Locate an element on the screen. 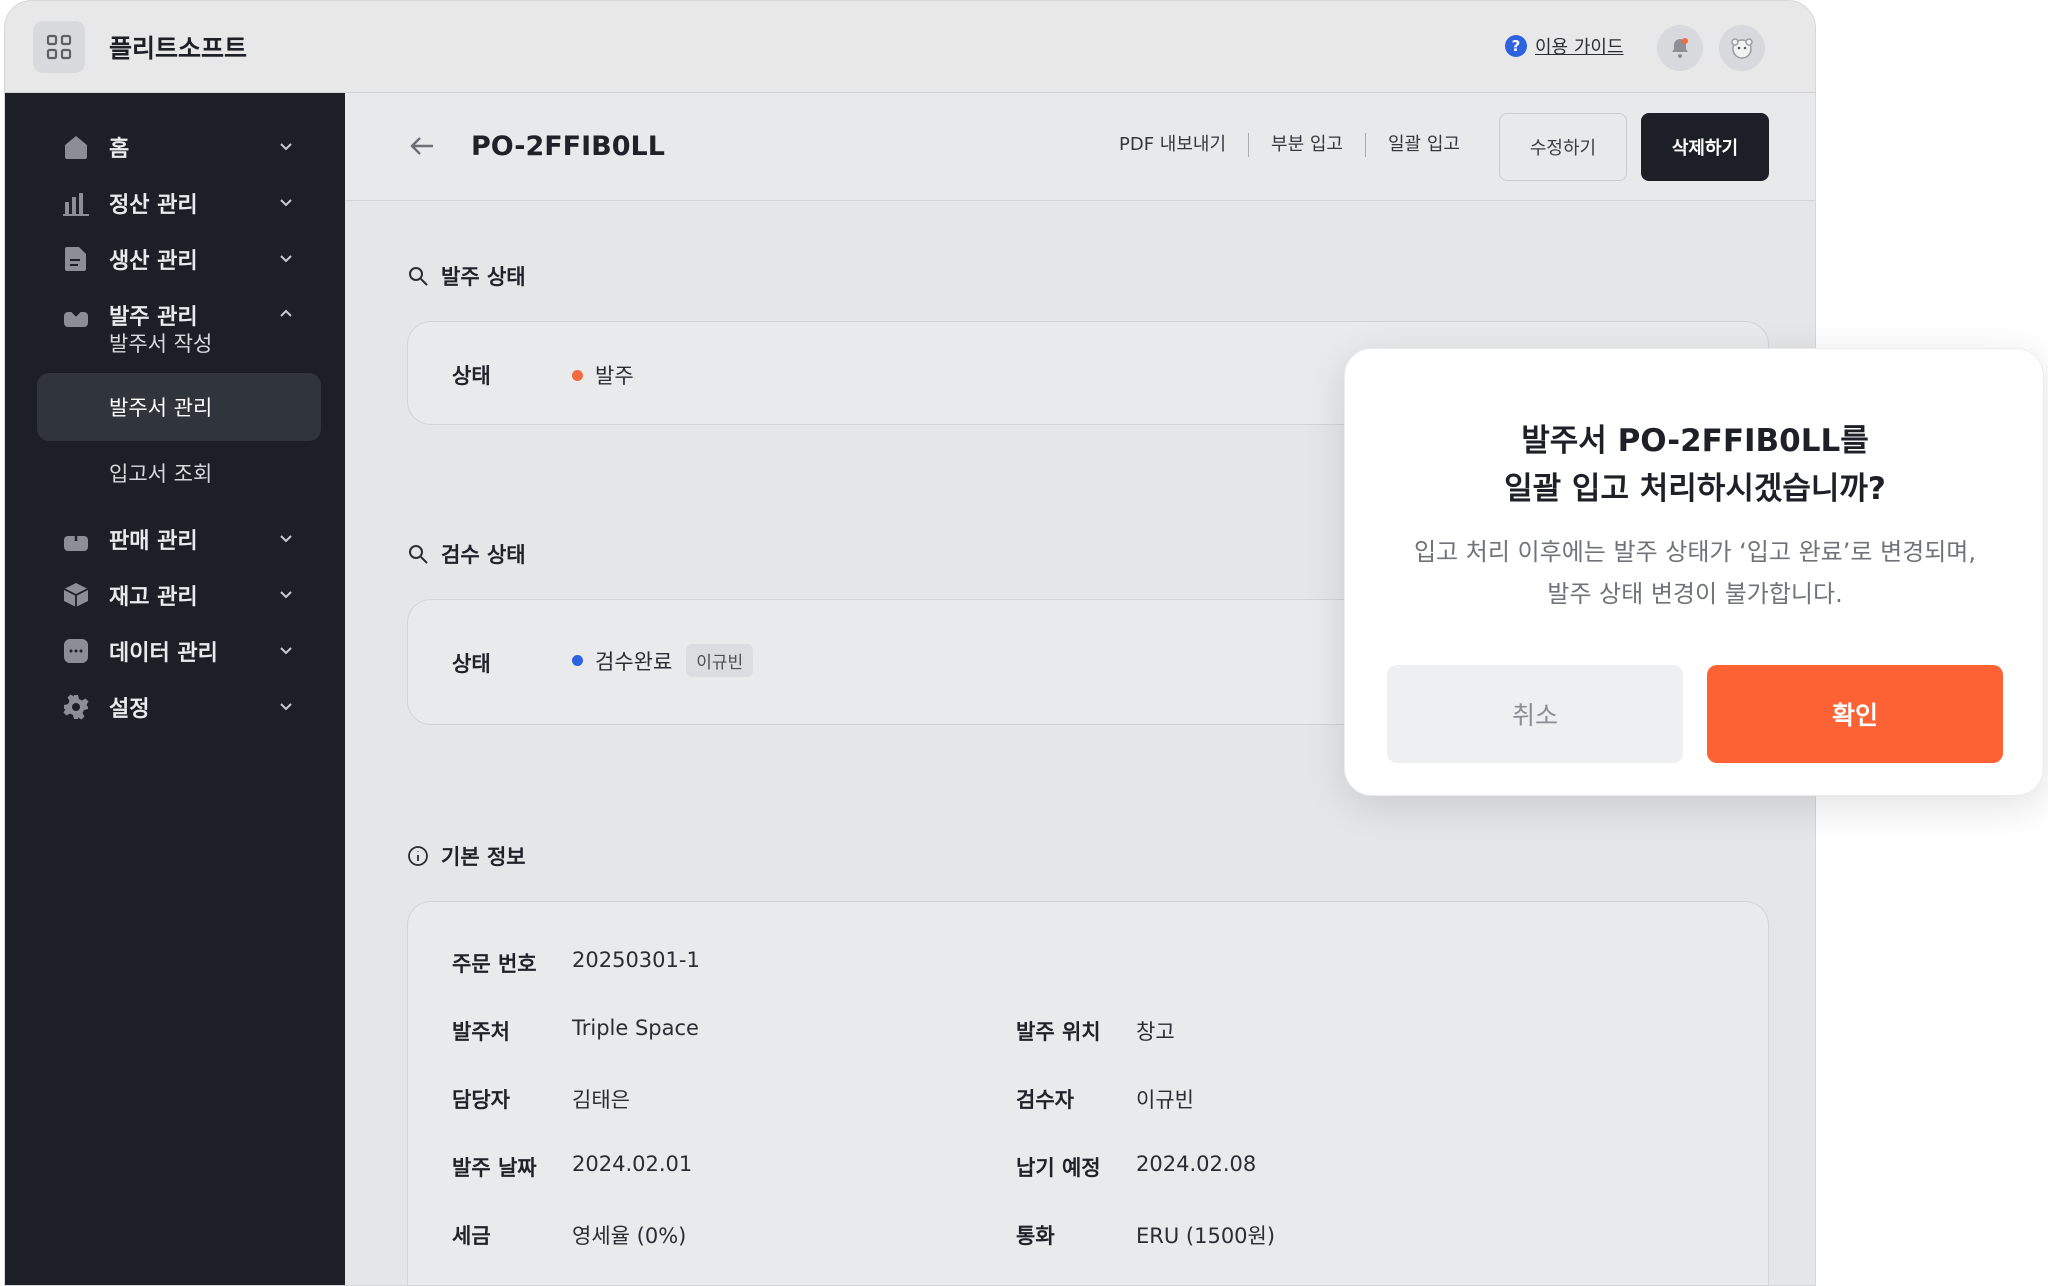 Image resolution: width=2048 pixels, height=1286 pixels. sidebar-item-label: 설정 is located at coordinates (129, 709).